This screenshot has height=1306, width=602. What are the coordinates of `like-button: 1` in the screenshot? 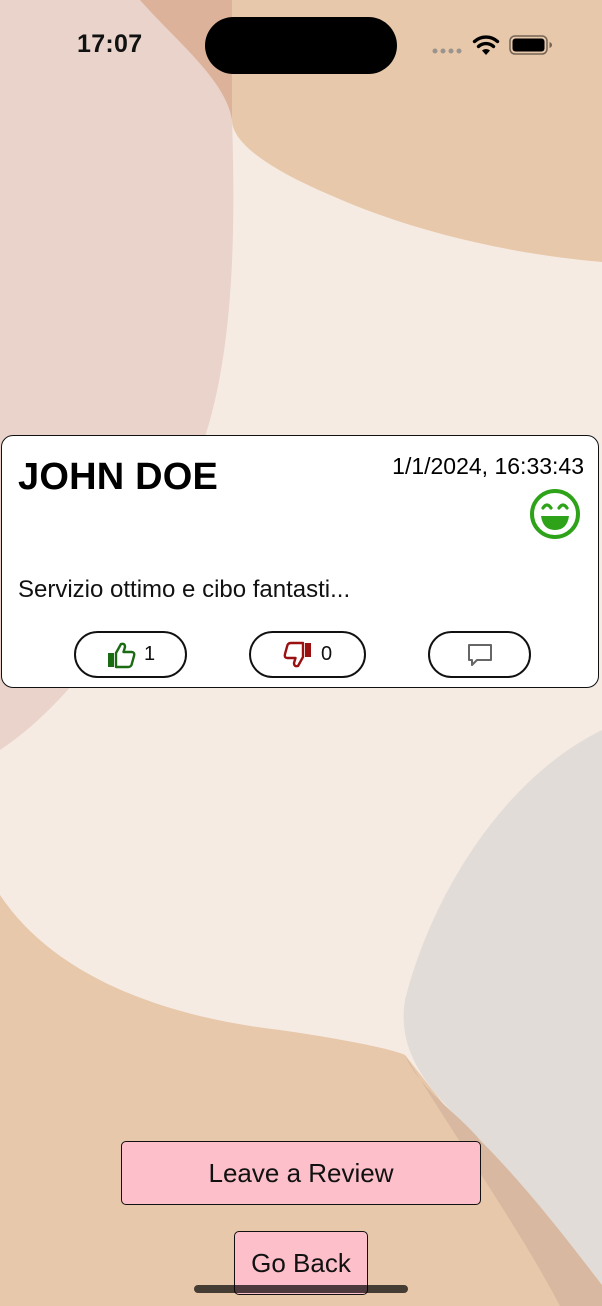 It's located at (130, 654).